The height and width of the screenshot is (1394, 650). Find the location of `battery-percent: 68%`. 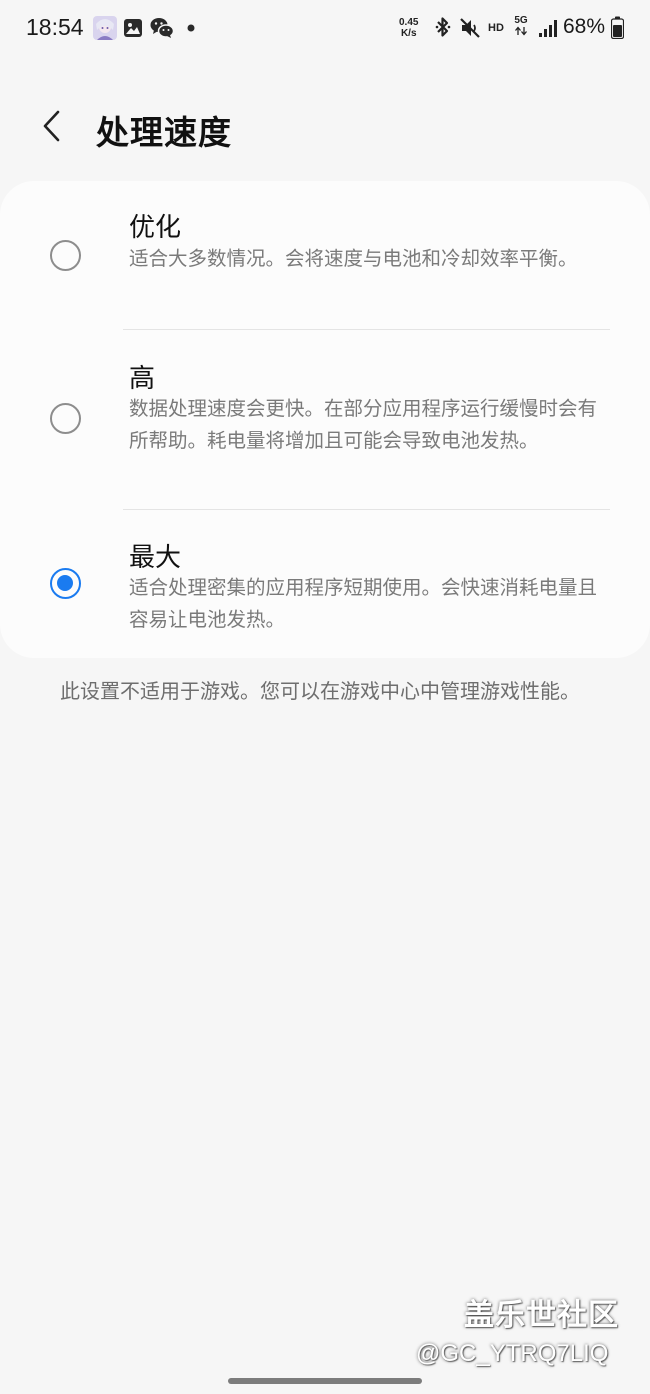

battery-percent: 68% is located at coordinates (584, 26).